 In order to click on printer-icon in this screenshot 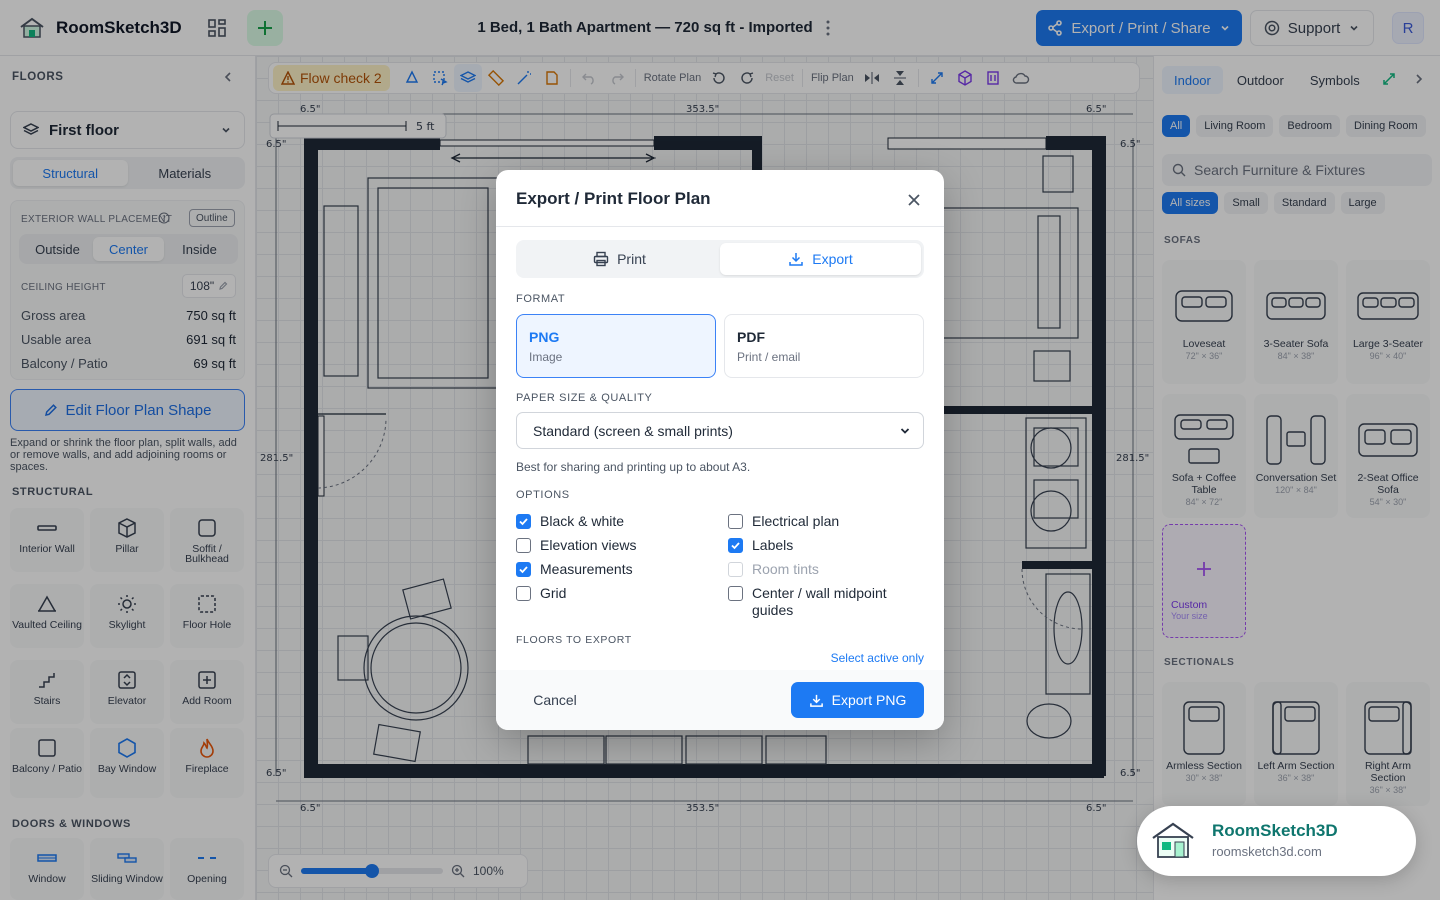, I will do `click(601, 259)`.